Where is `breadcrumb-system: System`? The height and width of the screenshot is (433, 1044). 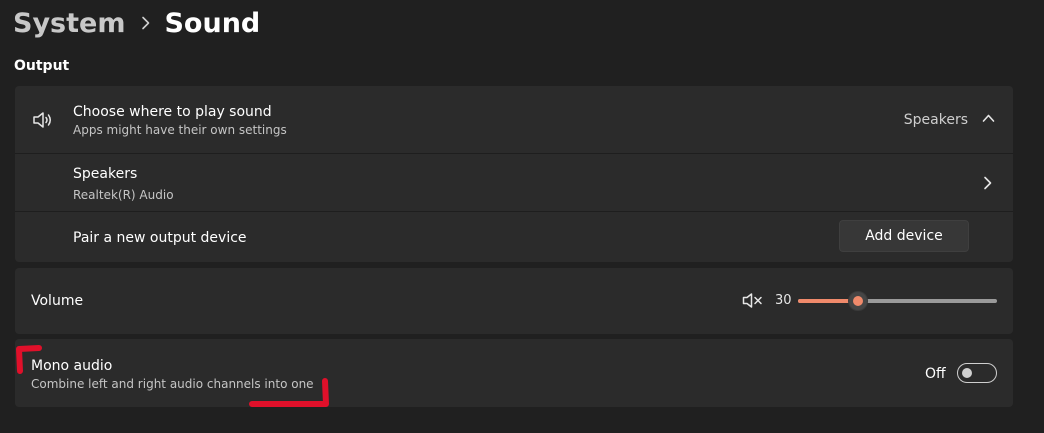
breadcrumb-system: System is located at coordinates (69, 23).